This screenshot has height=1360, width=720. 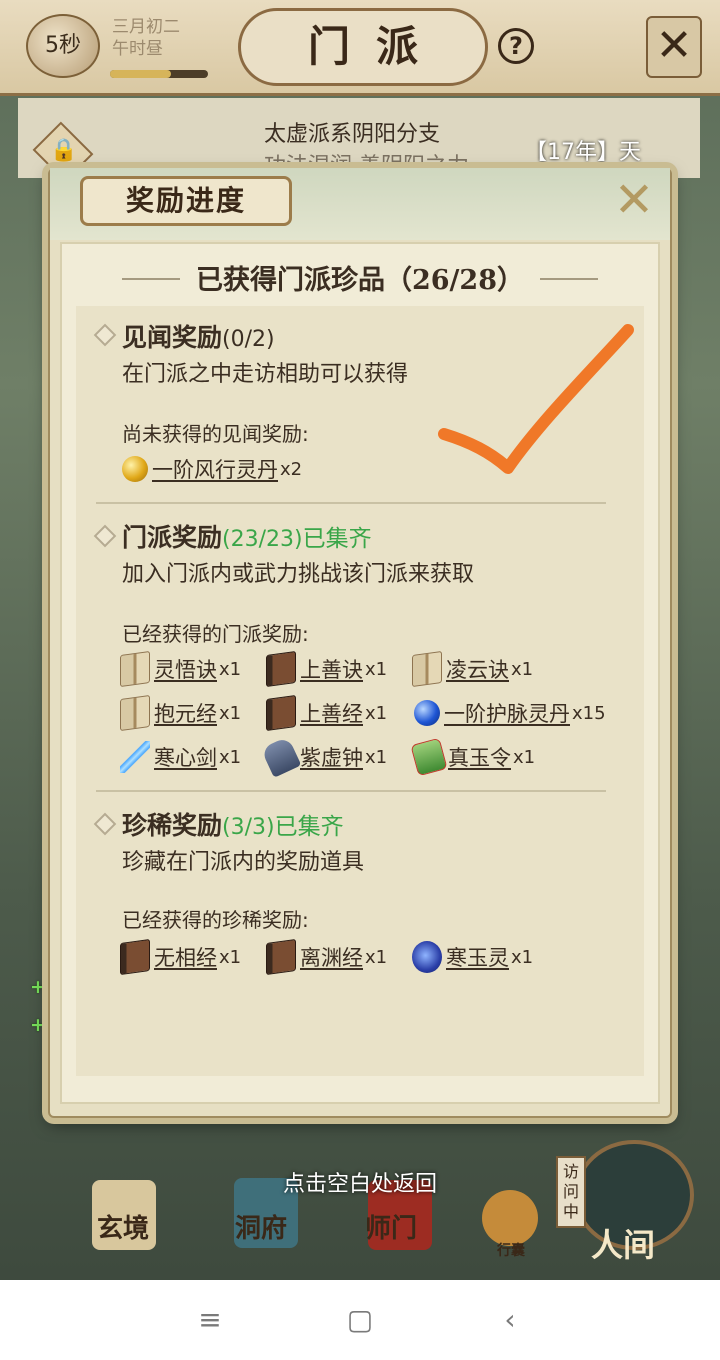 What do you see at coordinates (265, 374) in the screenshot?
I see `section-desc: 在门派之中走访相助可以获得` at bounding box center [265, 374].